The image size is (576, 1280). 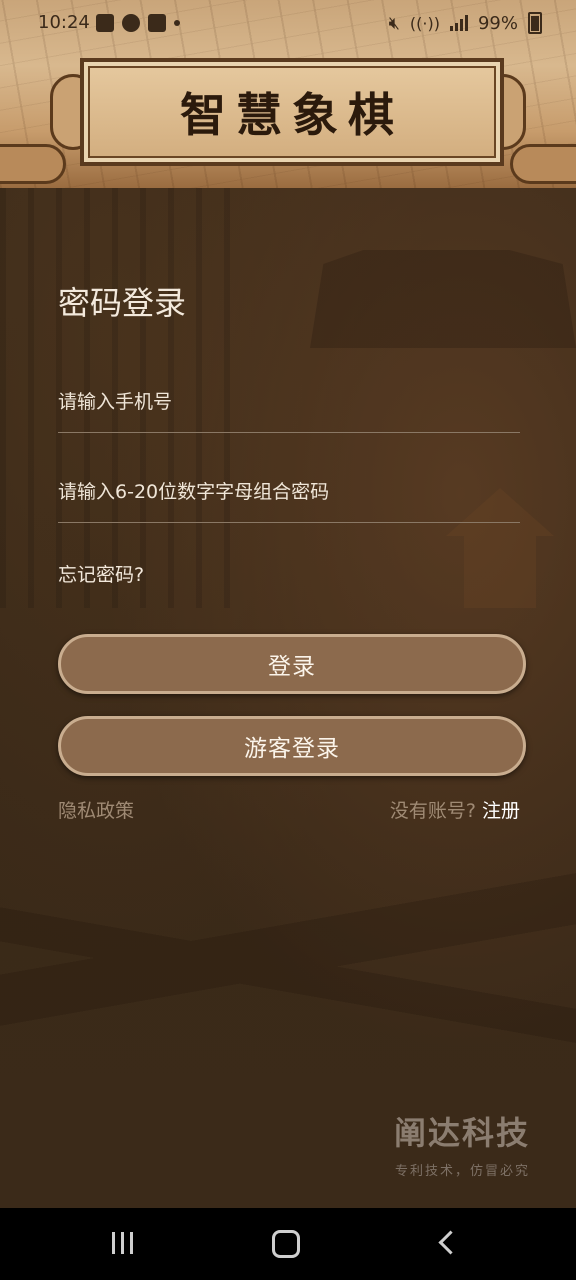 I want to click on battery-percent: 99%, so click(x=497, y=23).